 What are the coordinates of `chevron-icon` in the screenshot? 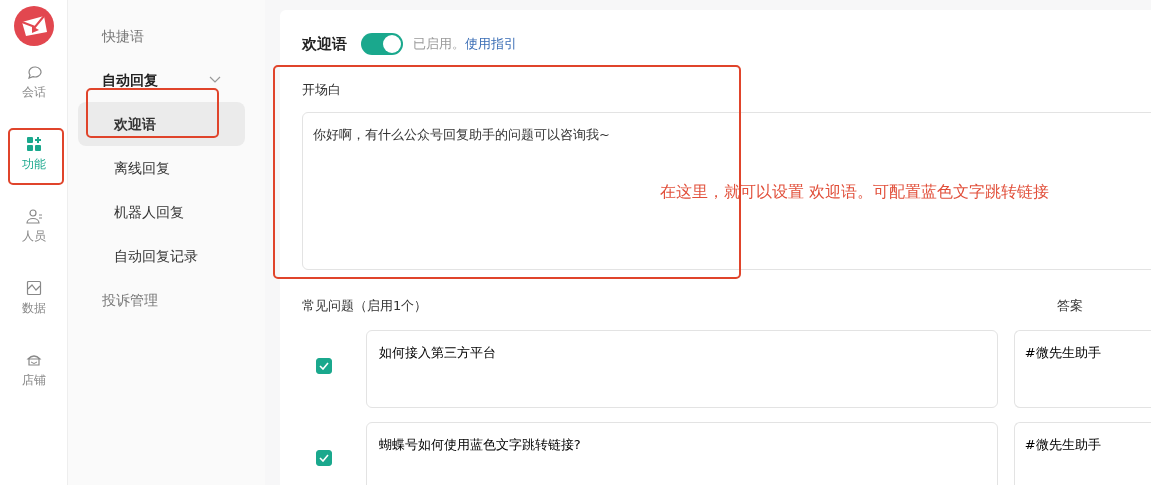 It's located at (215, 80).